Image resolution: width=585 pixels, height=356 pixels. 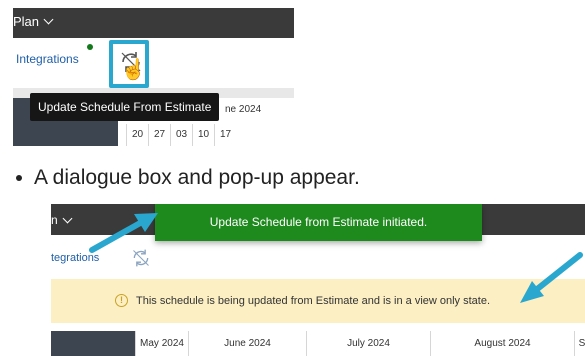 I want to click on day-cell: 03, so click(x=181, y=135).